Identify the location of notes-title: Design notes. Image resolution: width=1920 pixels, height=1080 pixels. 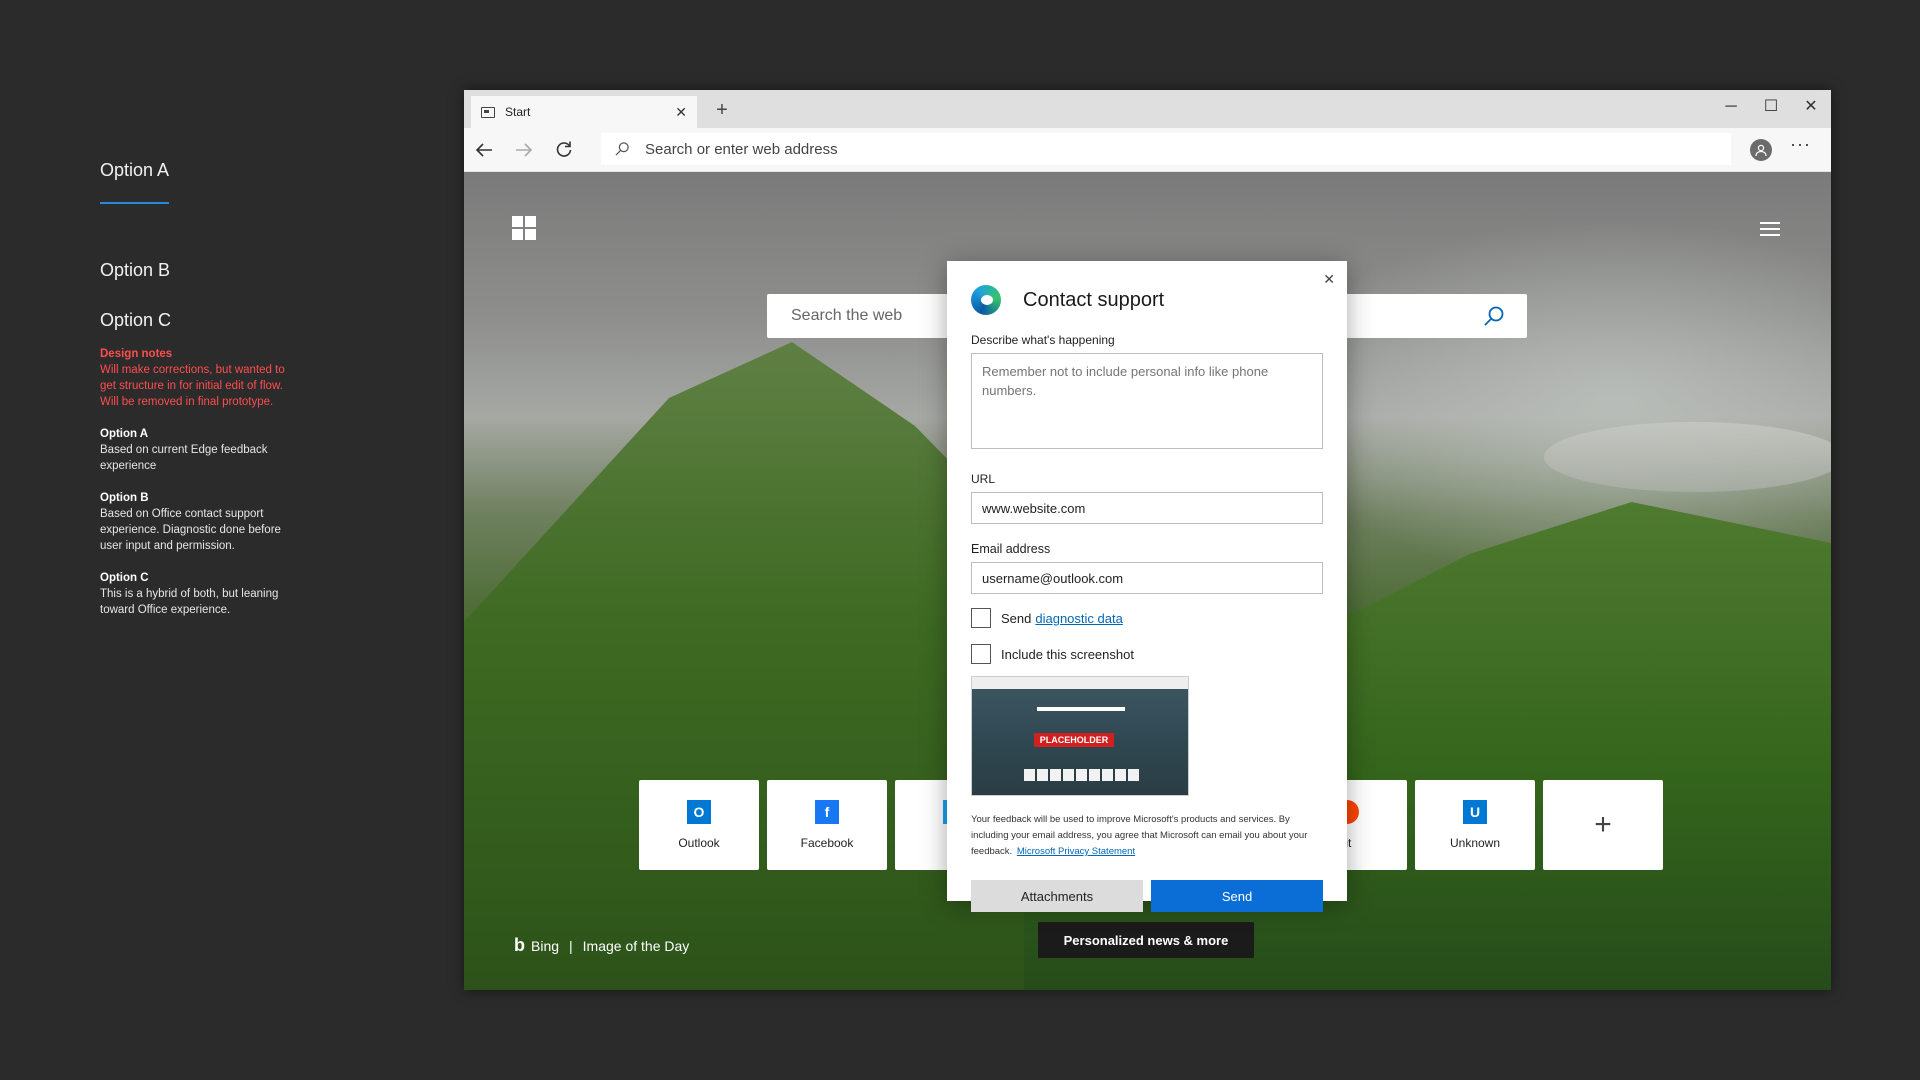
(136, 354).